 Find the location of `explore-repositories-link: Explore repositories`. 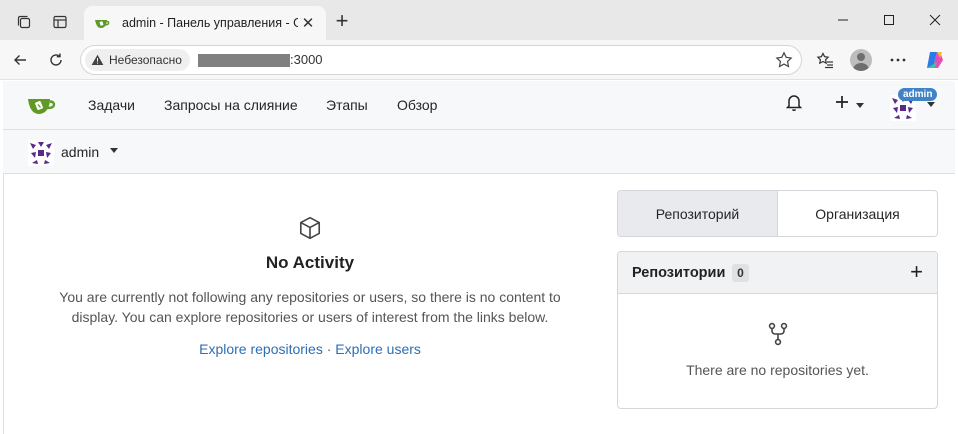

explore-repositories-link: Explore repositories is located at coordinates (261, 349).